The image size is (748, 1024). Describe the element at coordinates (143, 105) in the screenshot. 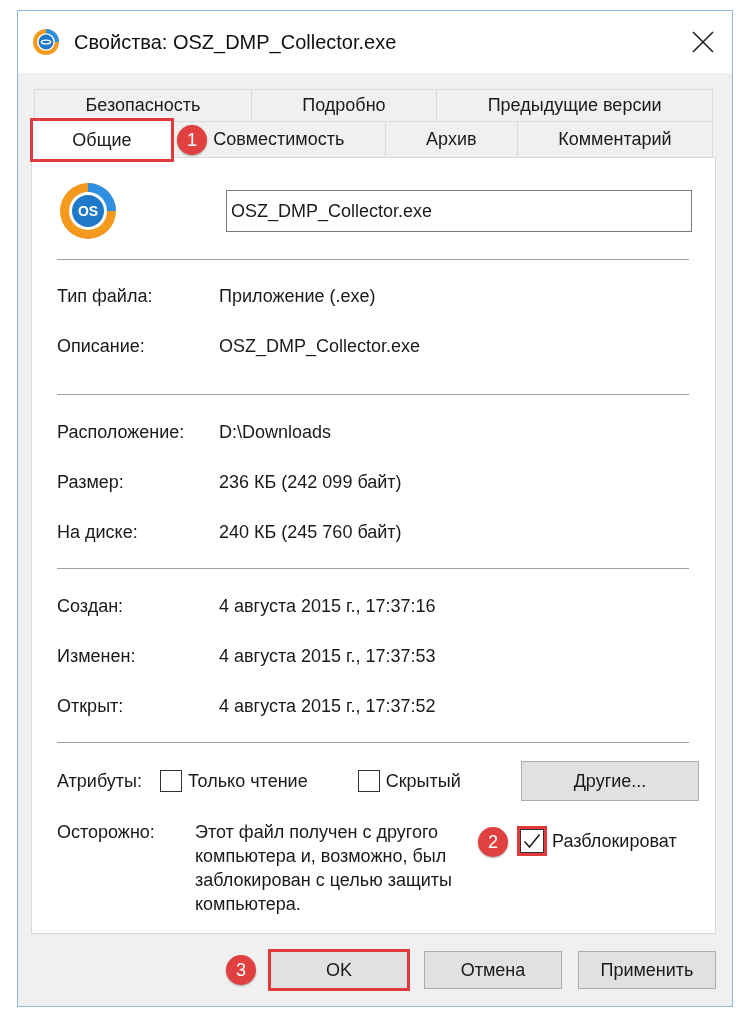

I see `tab: Безопасность` at that location.